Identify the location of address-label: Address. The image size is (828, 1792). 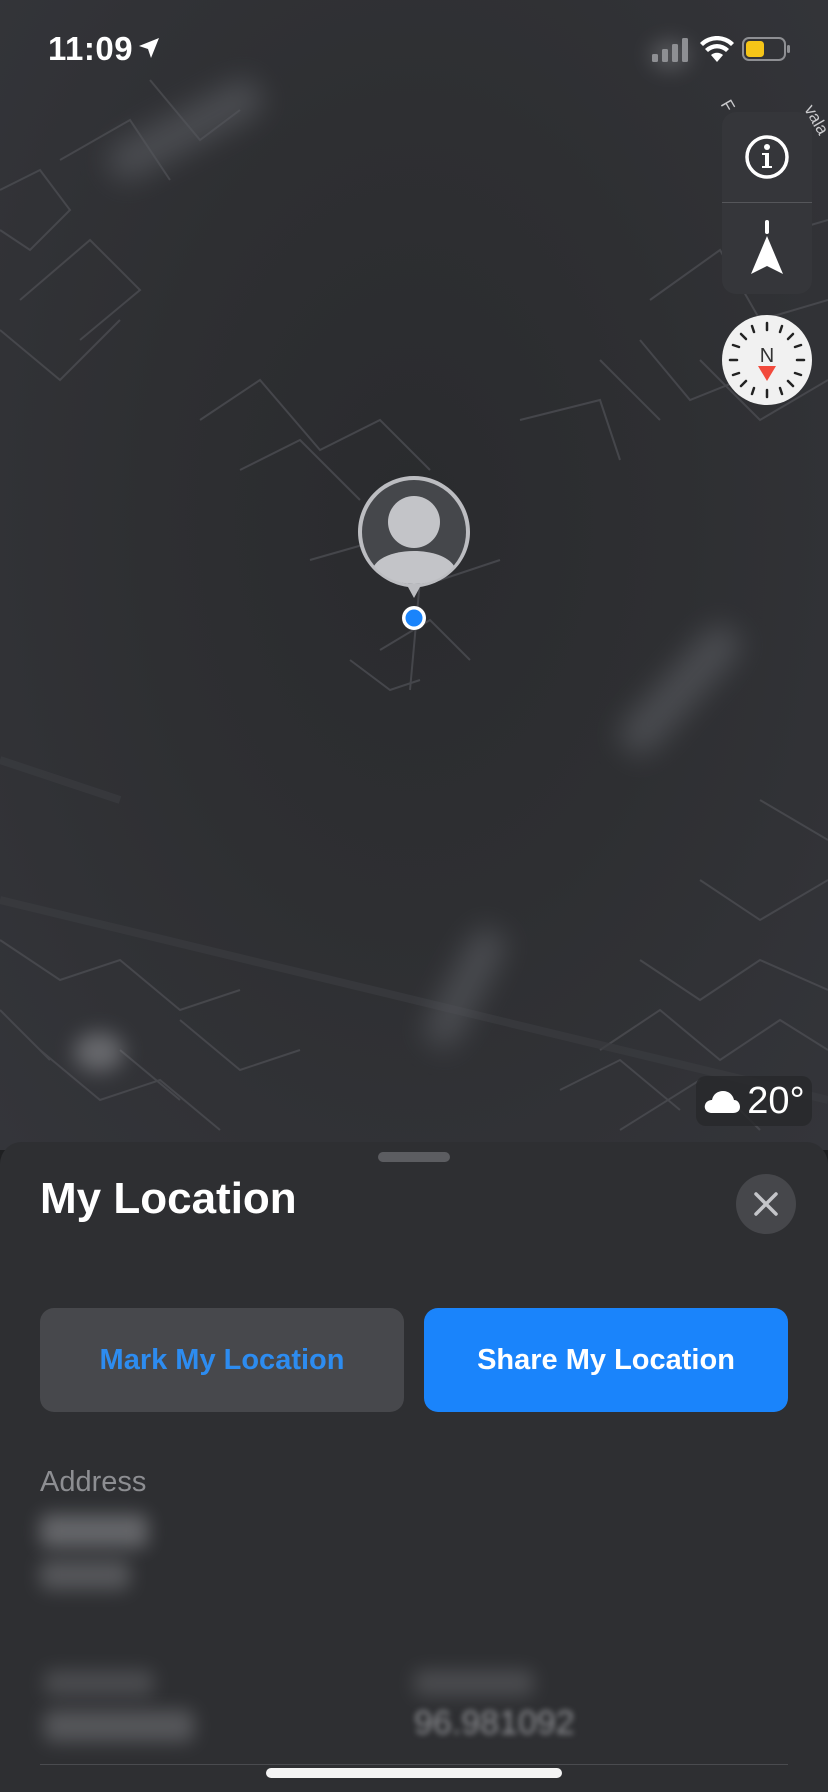
(93, 1482).